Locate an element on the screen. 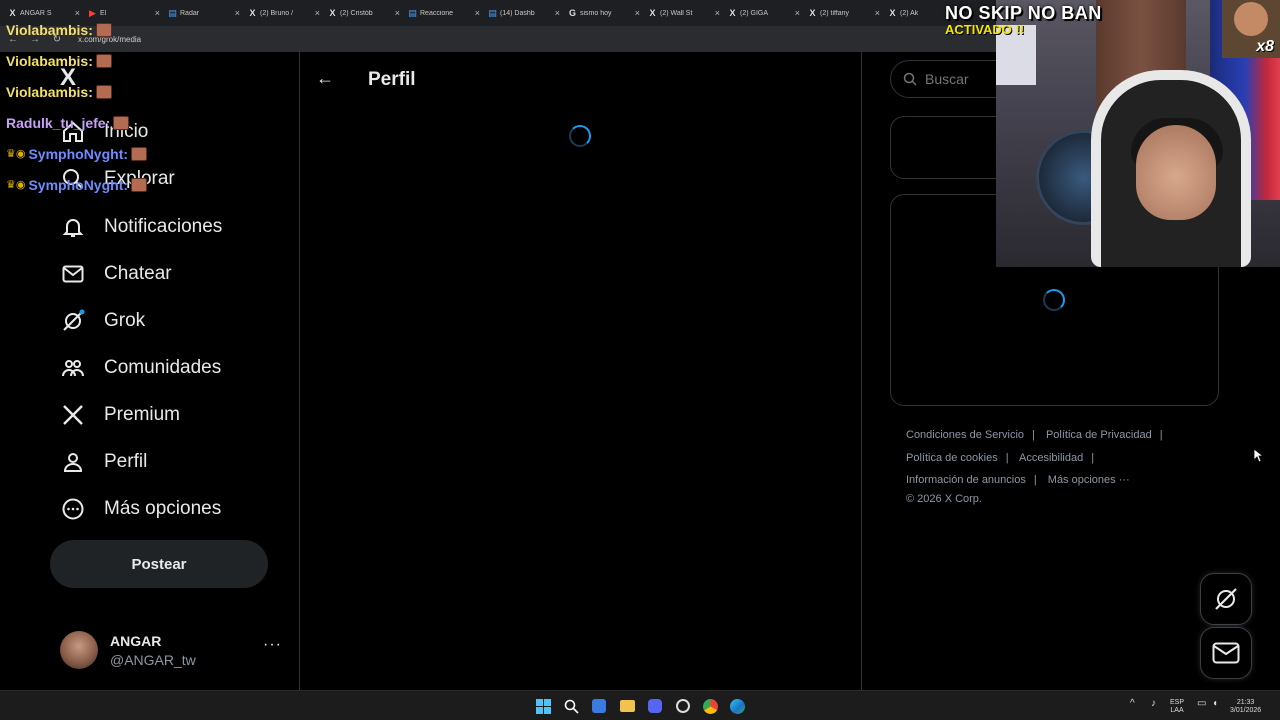 This screenshot has width=1280, height=720. windows-taskbar: ^ ♪ ESP LAA ▭ ◖ 21:33 3/01/2026 is located at coordinates (640, 705).